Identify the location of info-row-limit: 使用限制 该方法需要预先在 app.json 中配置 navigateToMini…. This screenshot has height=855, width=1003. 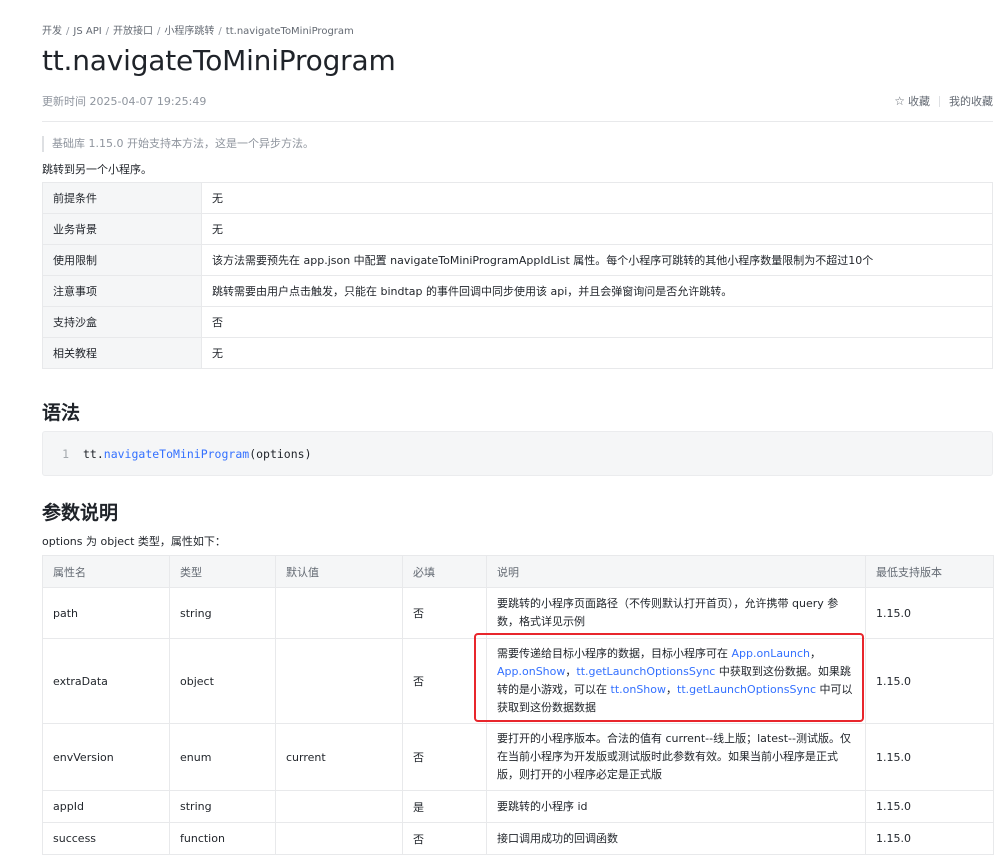
(517, 260).